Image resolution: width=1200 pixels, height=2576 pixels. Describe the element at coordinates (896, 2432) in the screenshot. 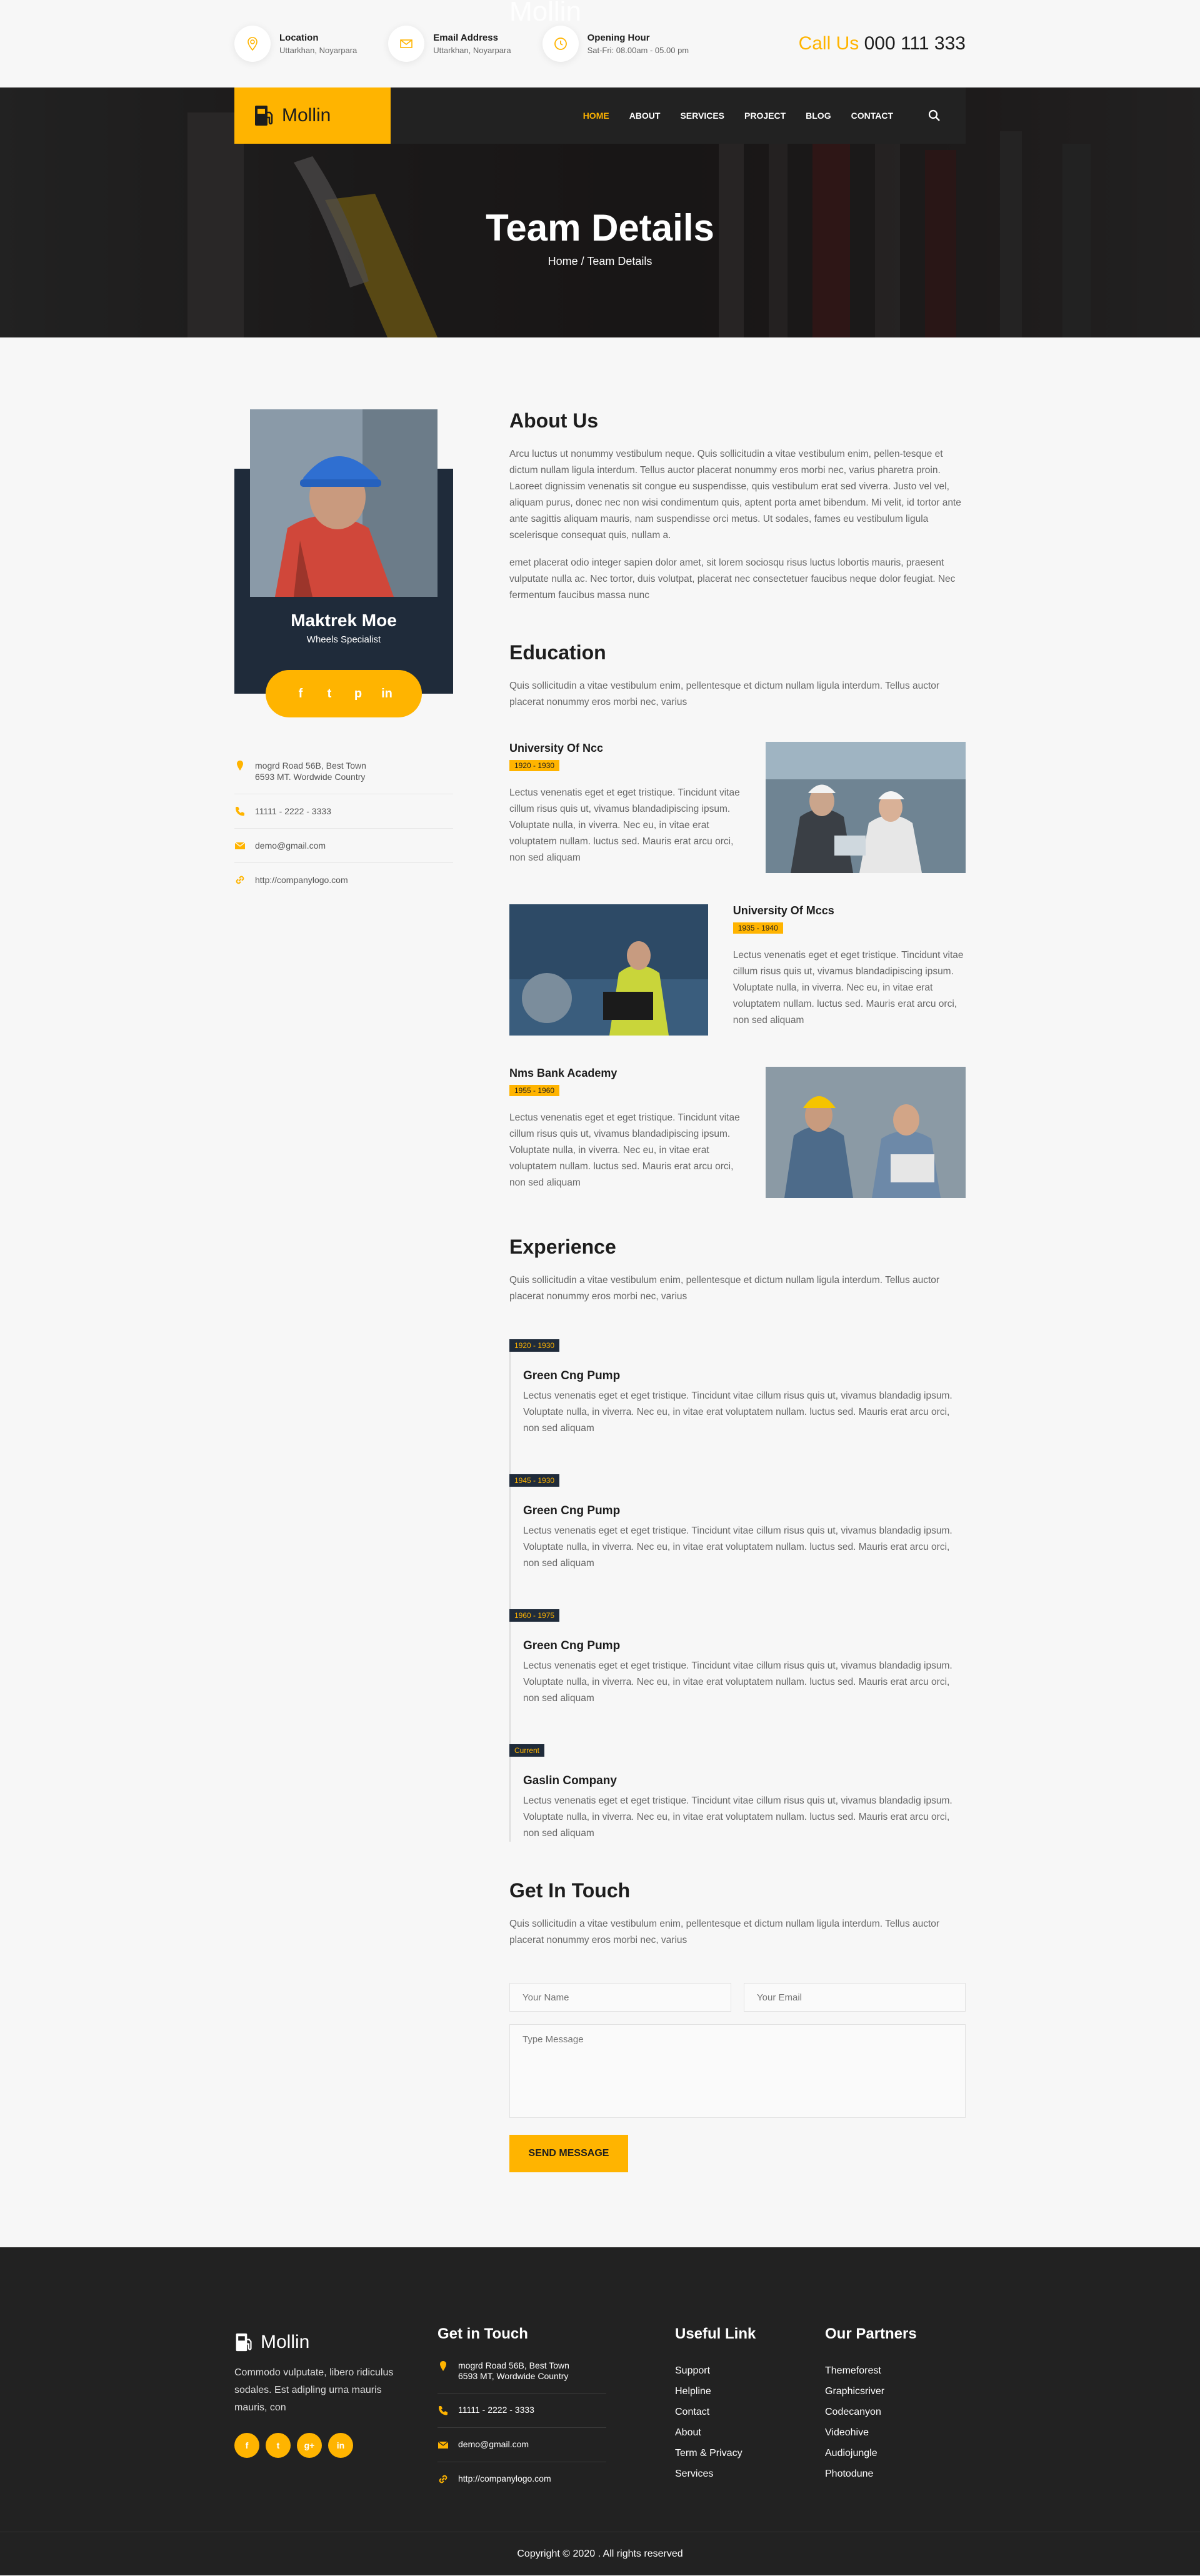

I see `partner-link-videohive: Videohive` at that location.